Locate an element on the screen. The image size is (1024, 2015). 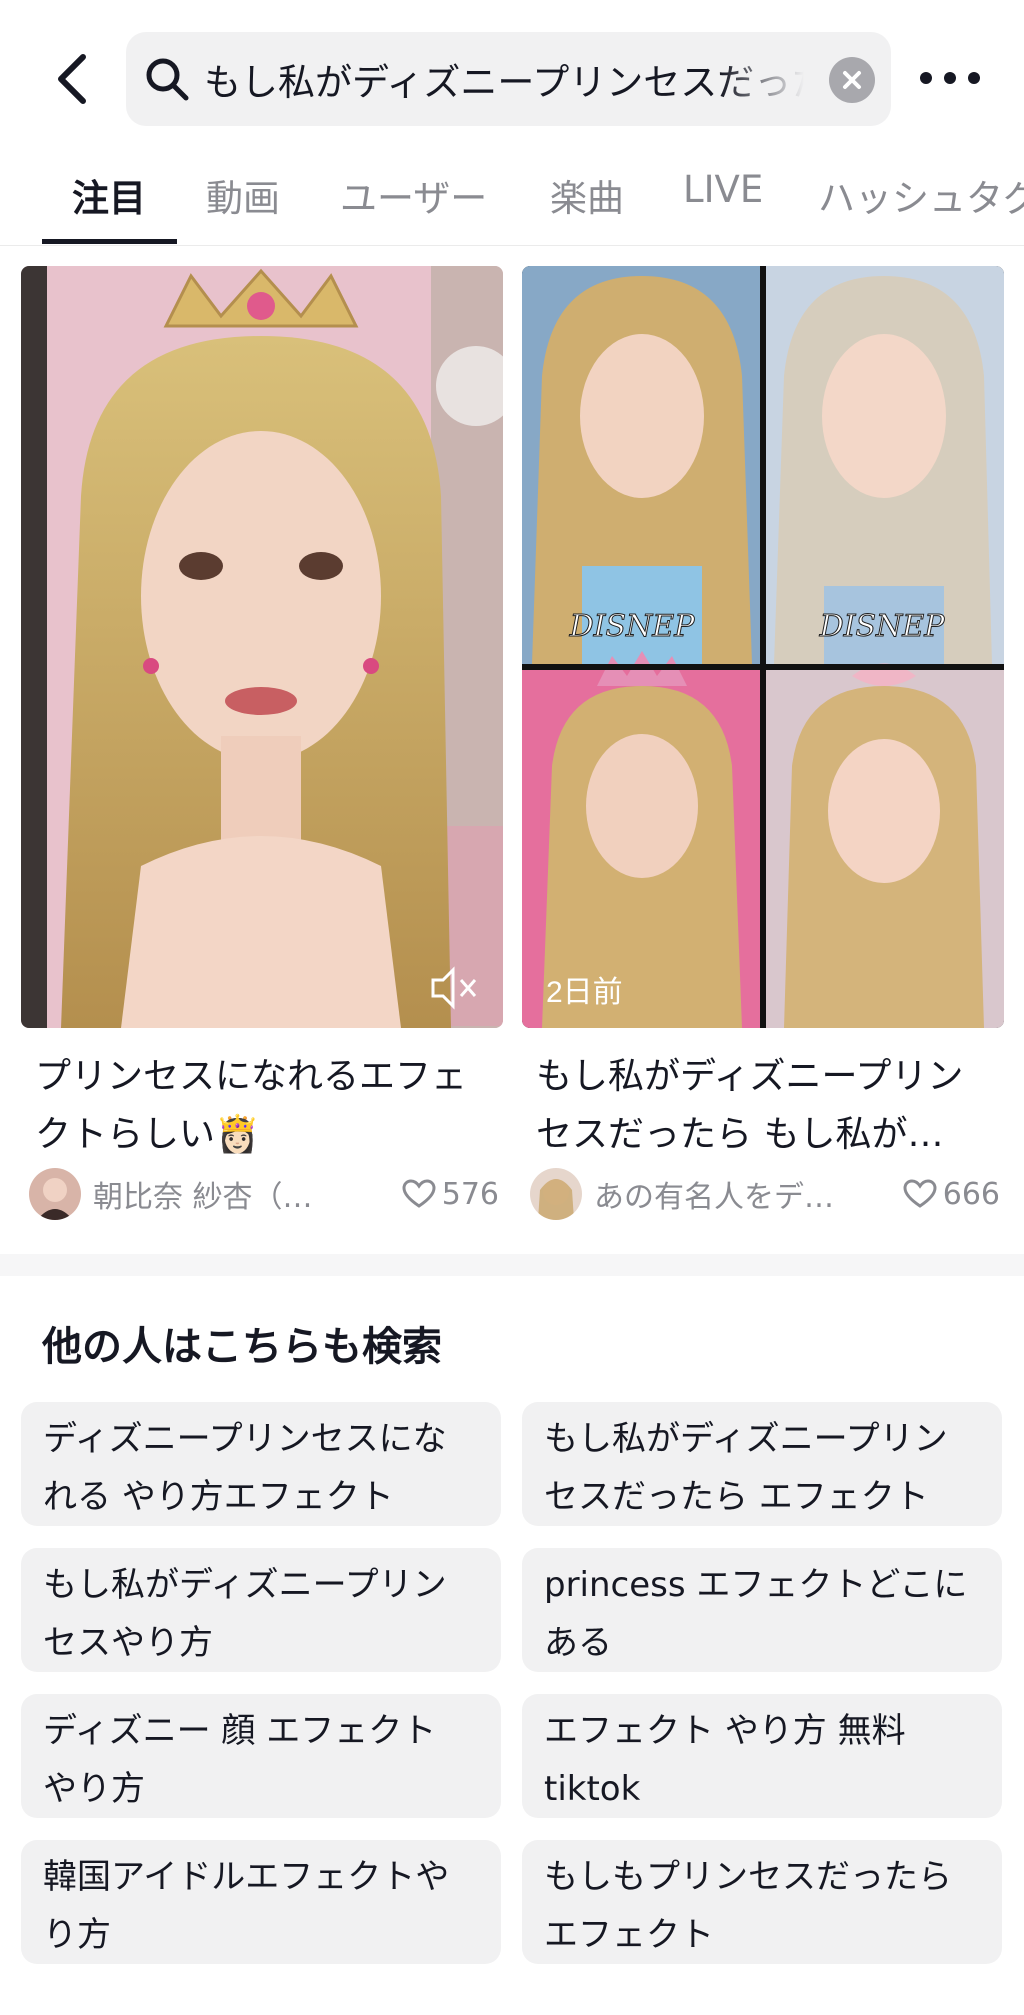
video-meta: あの有名人をデ… 666 is located at coordinates (765, 1194).